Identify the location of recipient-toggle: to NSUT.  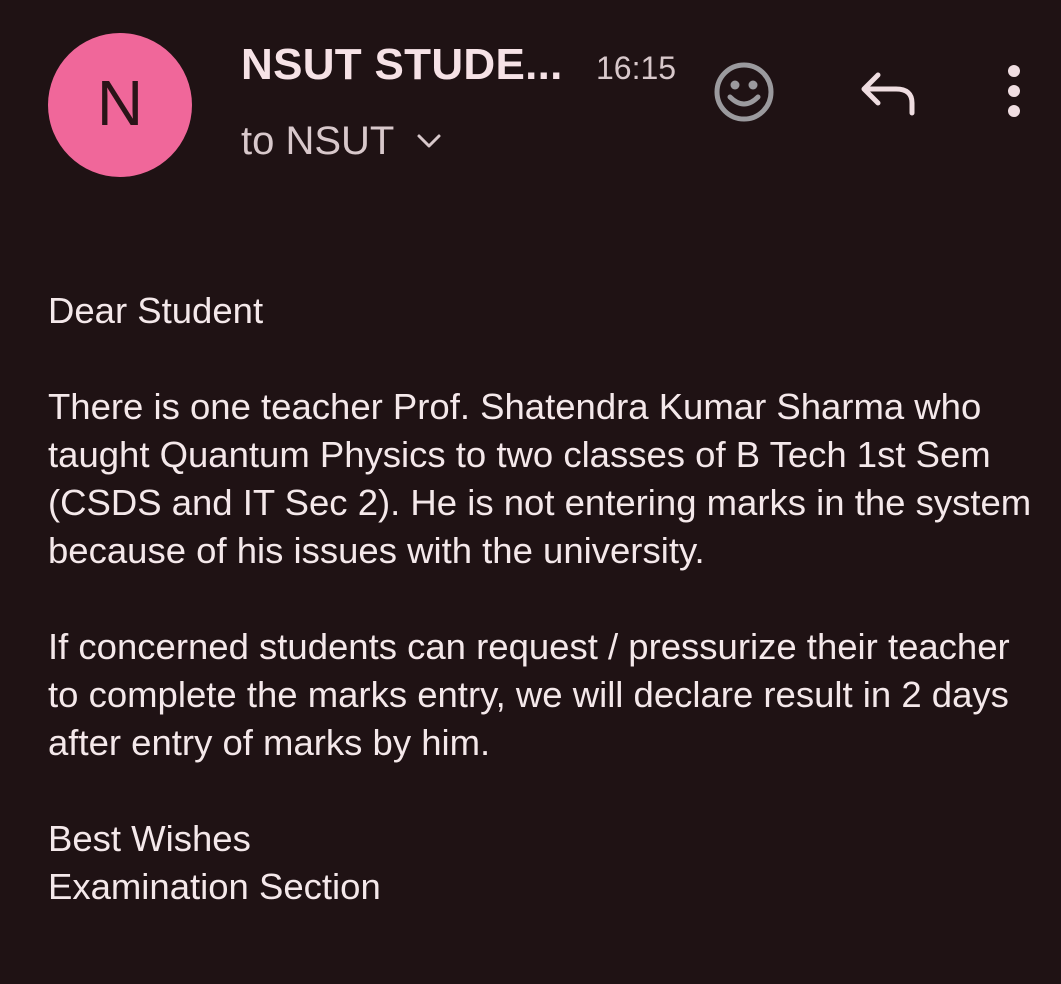
(341, 141).